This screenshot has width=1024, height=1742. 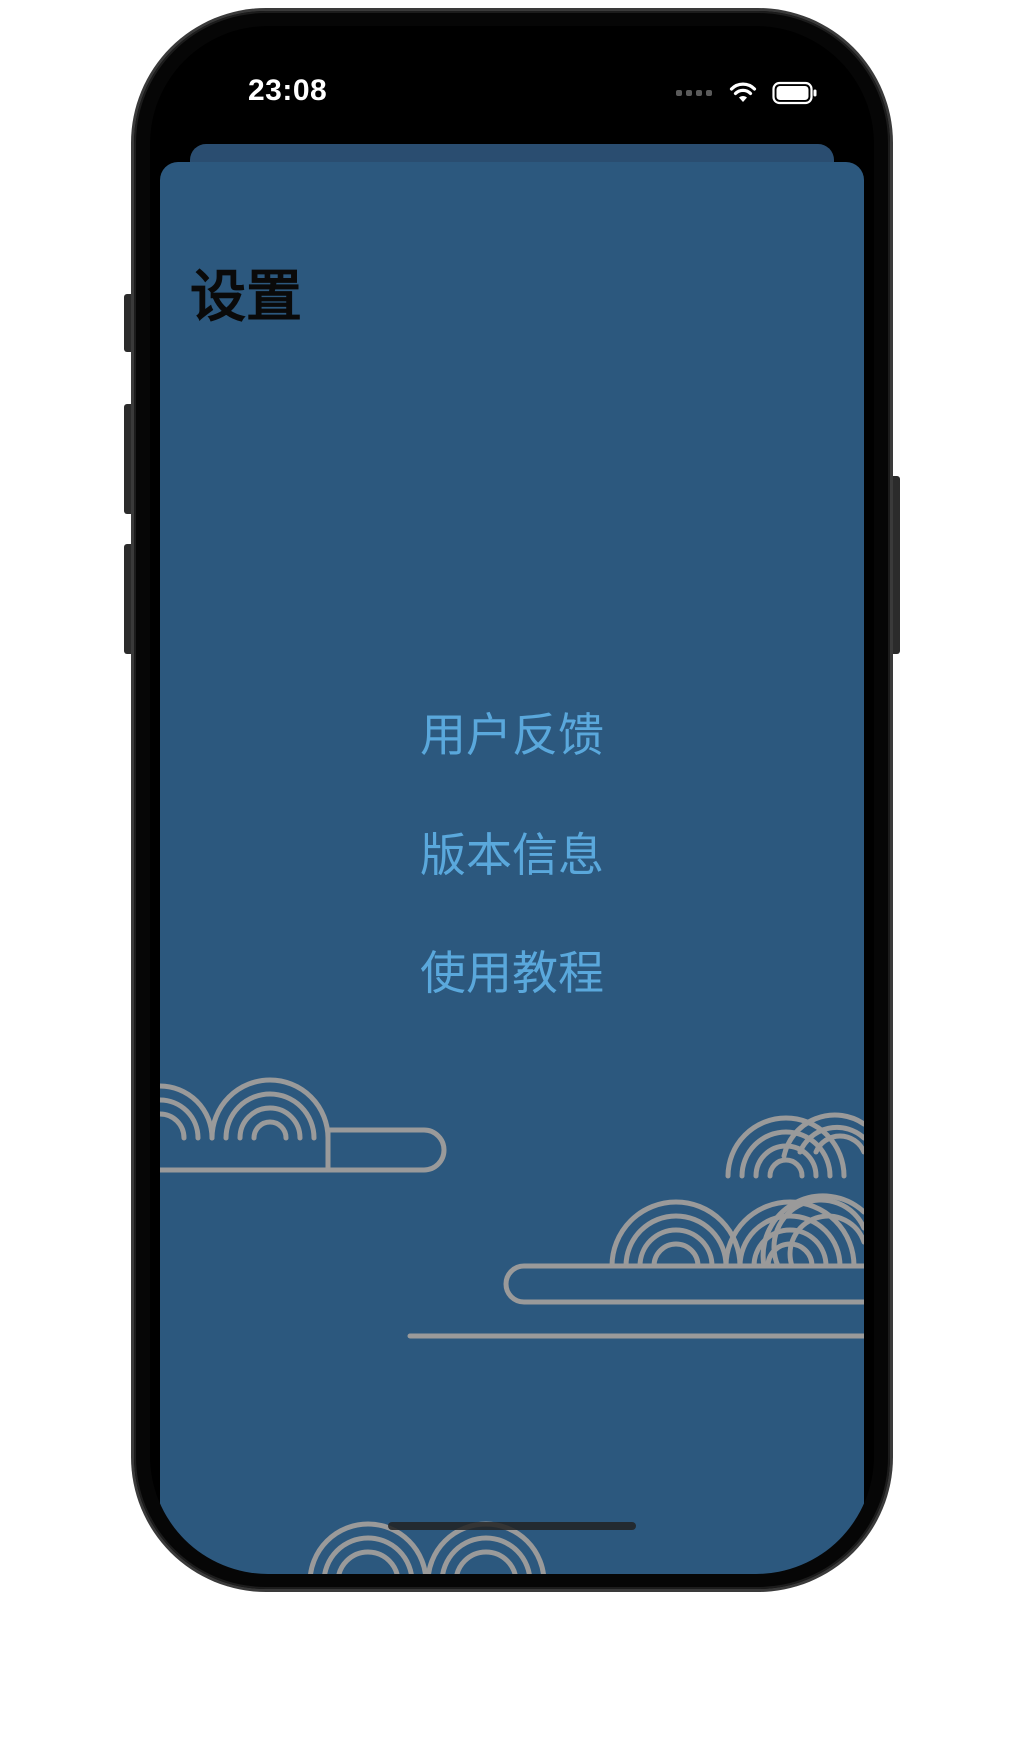 I want to click on home-indicator, so click(x=512, y=1526).